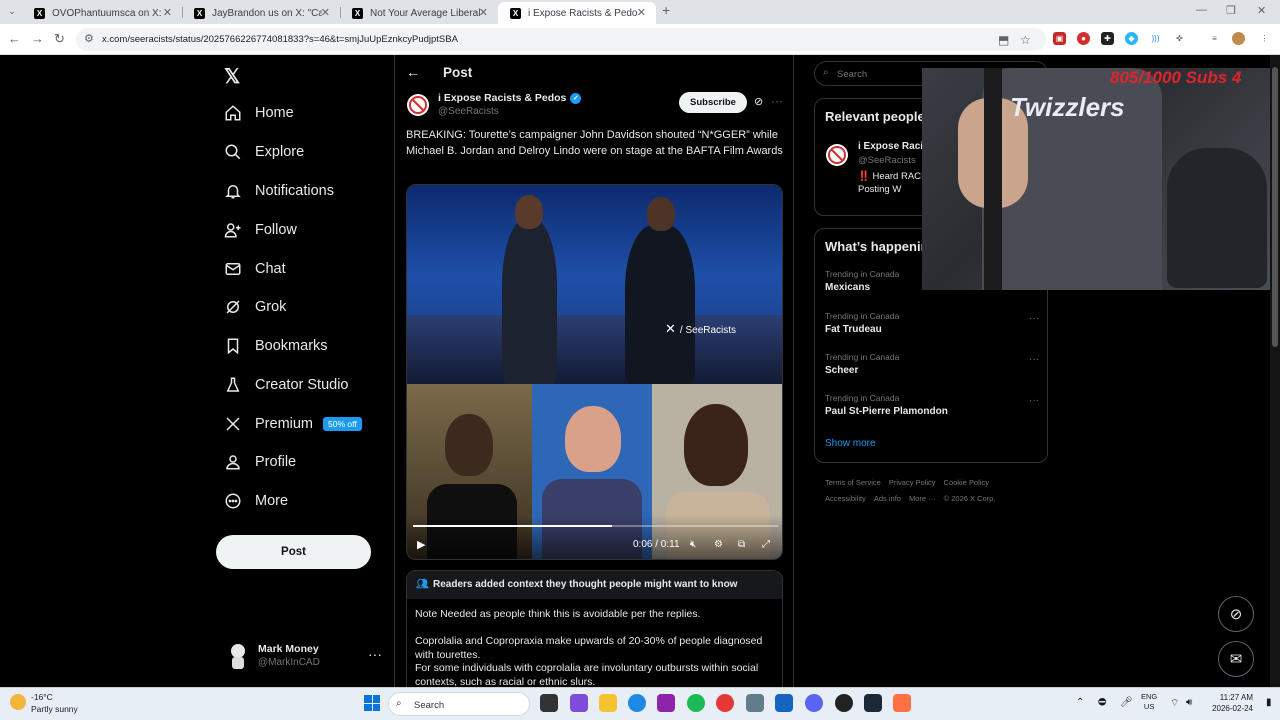  I want to click on weather-temperature: -16°C, so click(42, 697).